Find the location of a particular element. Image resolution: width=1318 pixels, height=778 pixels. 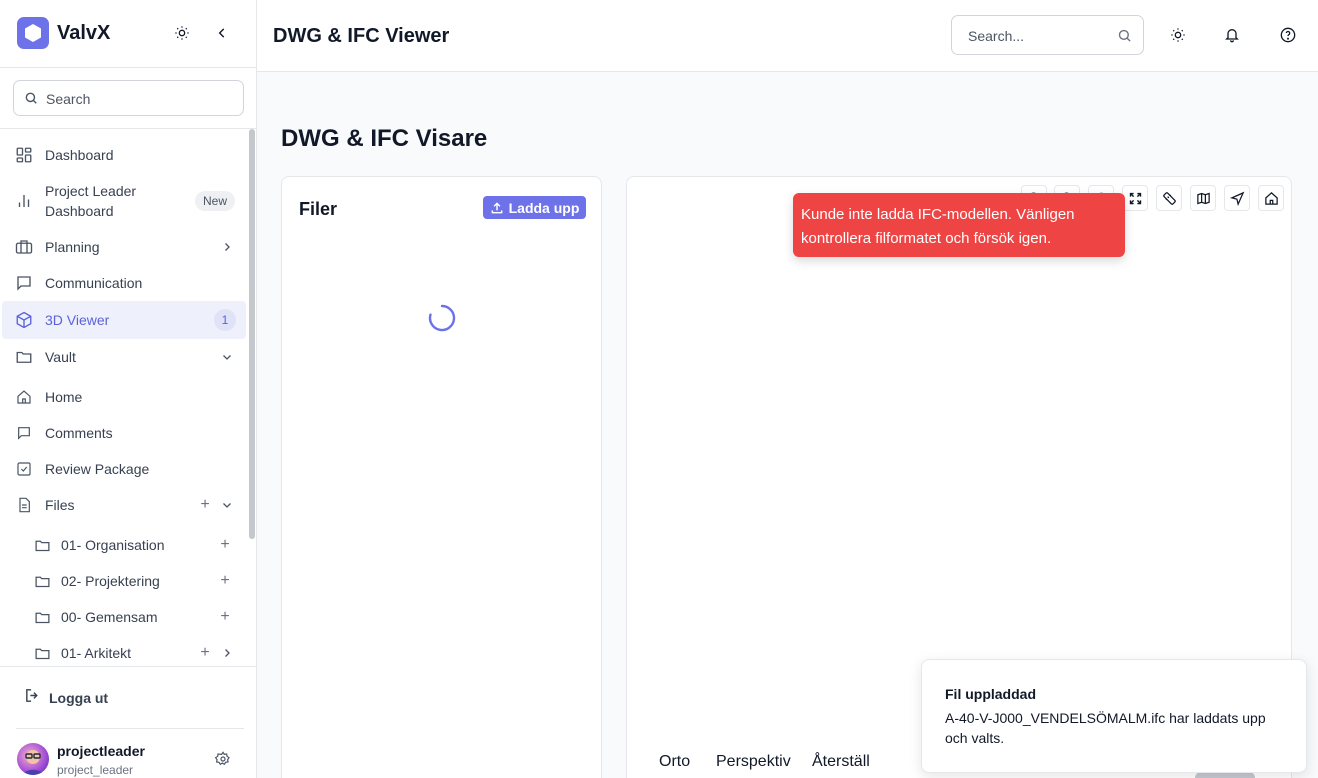

comment-icon is located at coordinates (24, 433).